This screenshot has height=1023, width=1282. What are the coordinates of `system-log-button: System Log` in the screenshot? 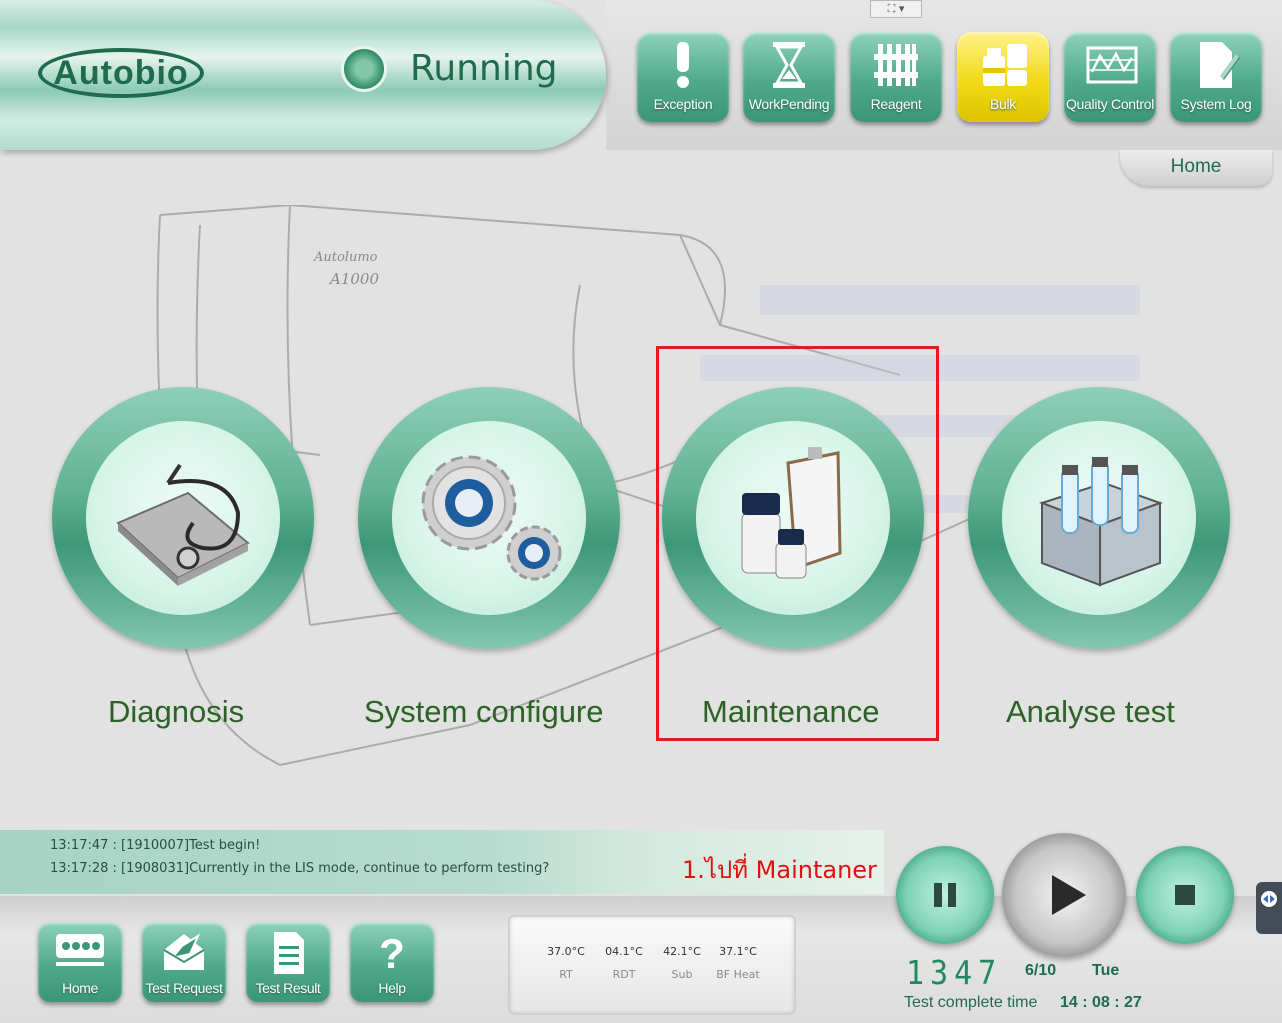 It's located at (1216, 77).